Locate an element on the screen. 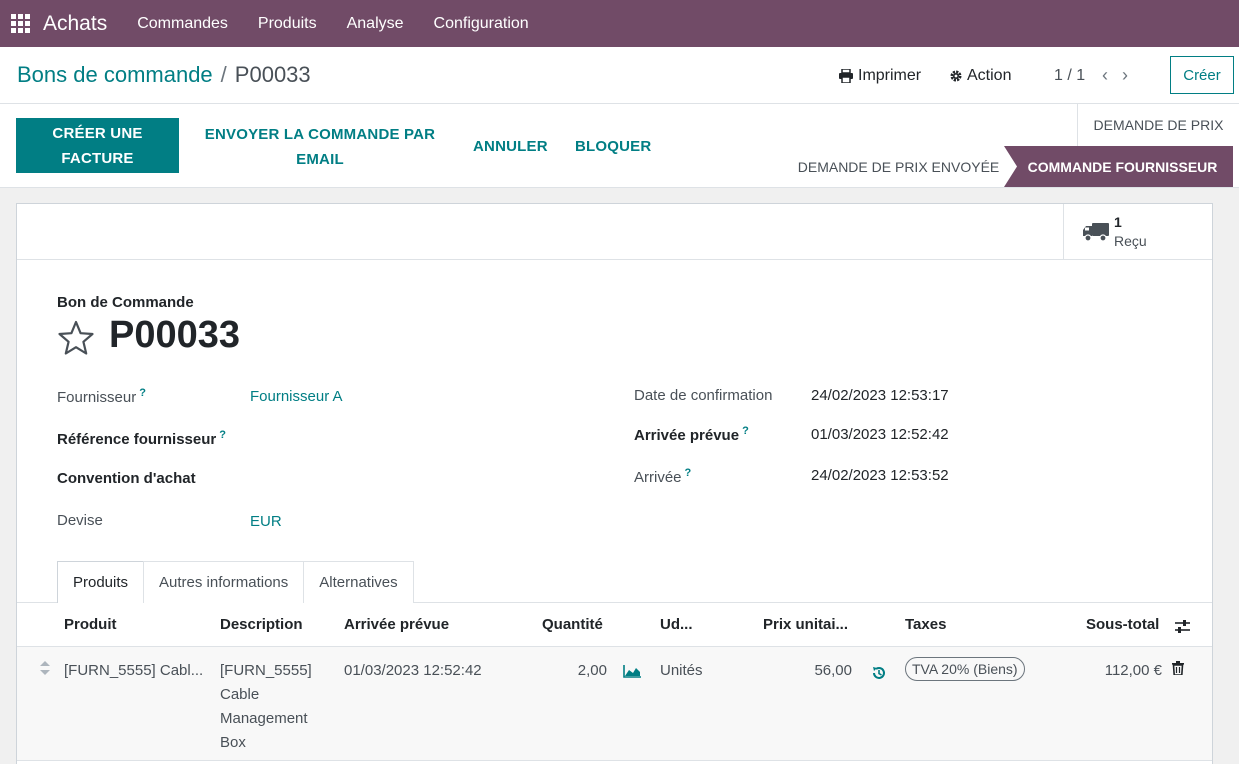  vendor-label: Fournisseur? is located at coordinates (101, 396).